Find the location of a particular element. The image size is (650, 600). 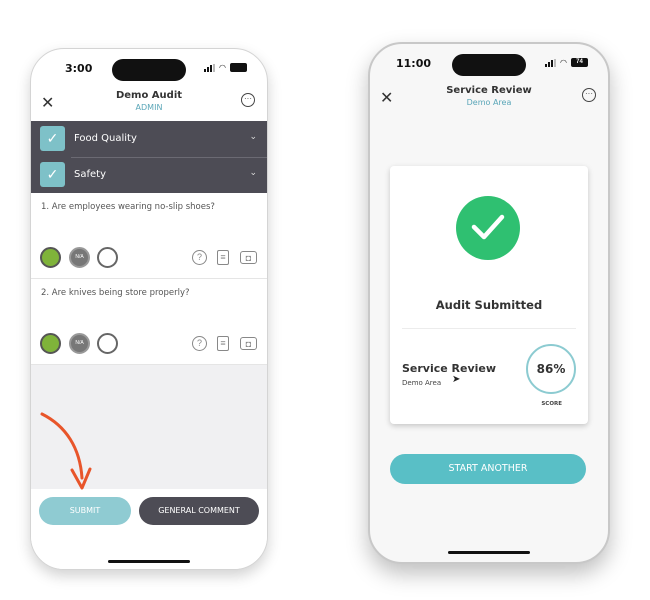

status-icons: ◠ is located at coordinates (225, 67).